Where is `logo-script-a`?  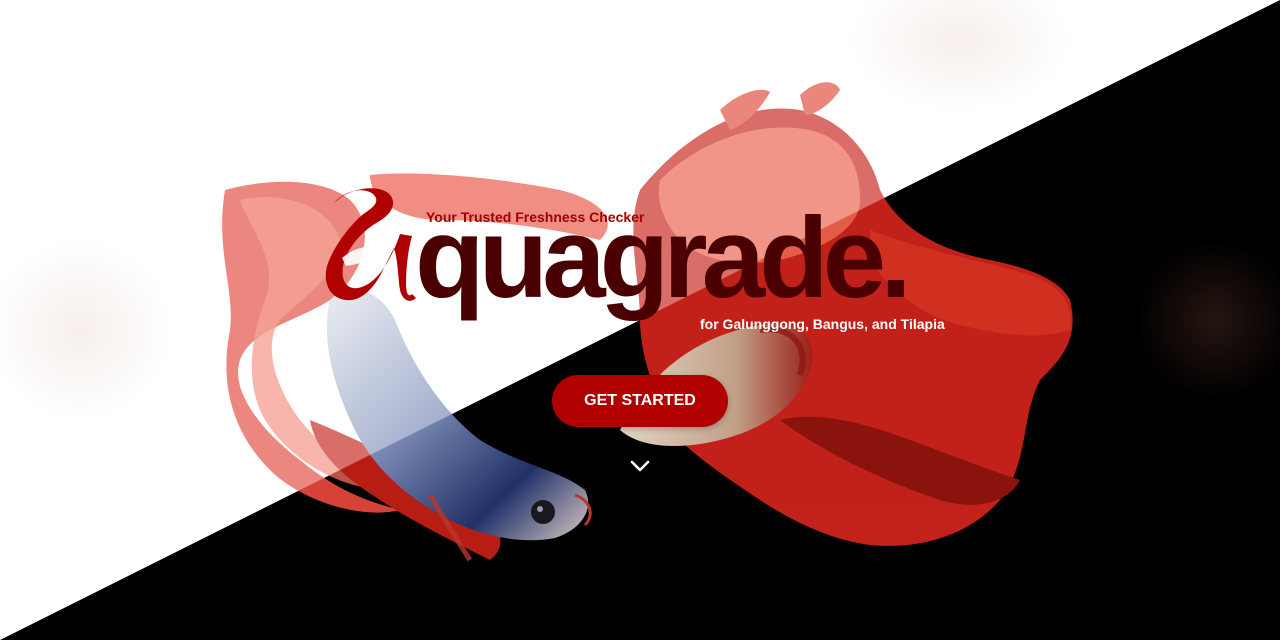 logo-script-a is located at coordinates (370, 244).